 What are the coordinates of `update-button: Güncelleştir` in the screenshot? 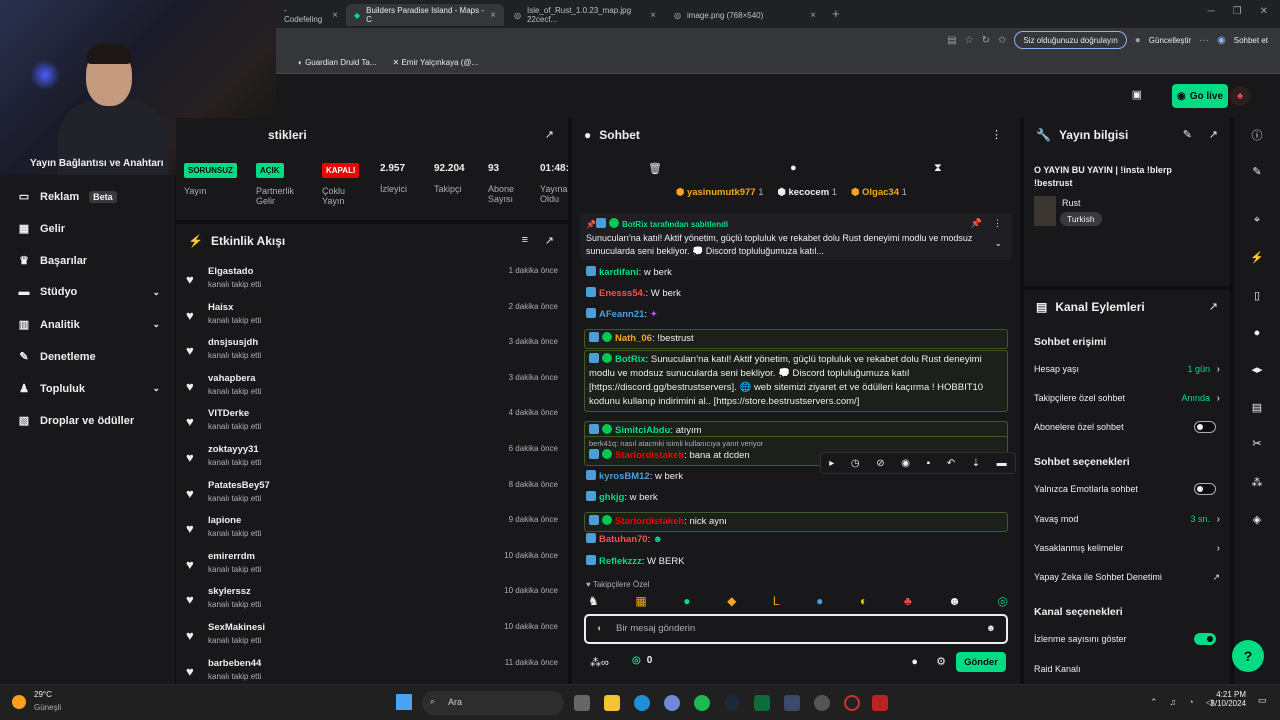 It's located at (1170, 40).